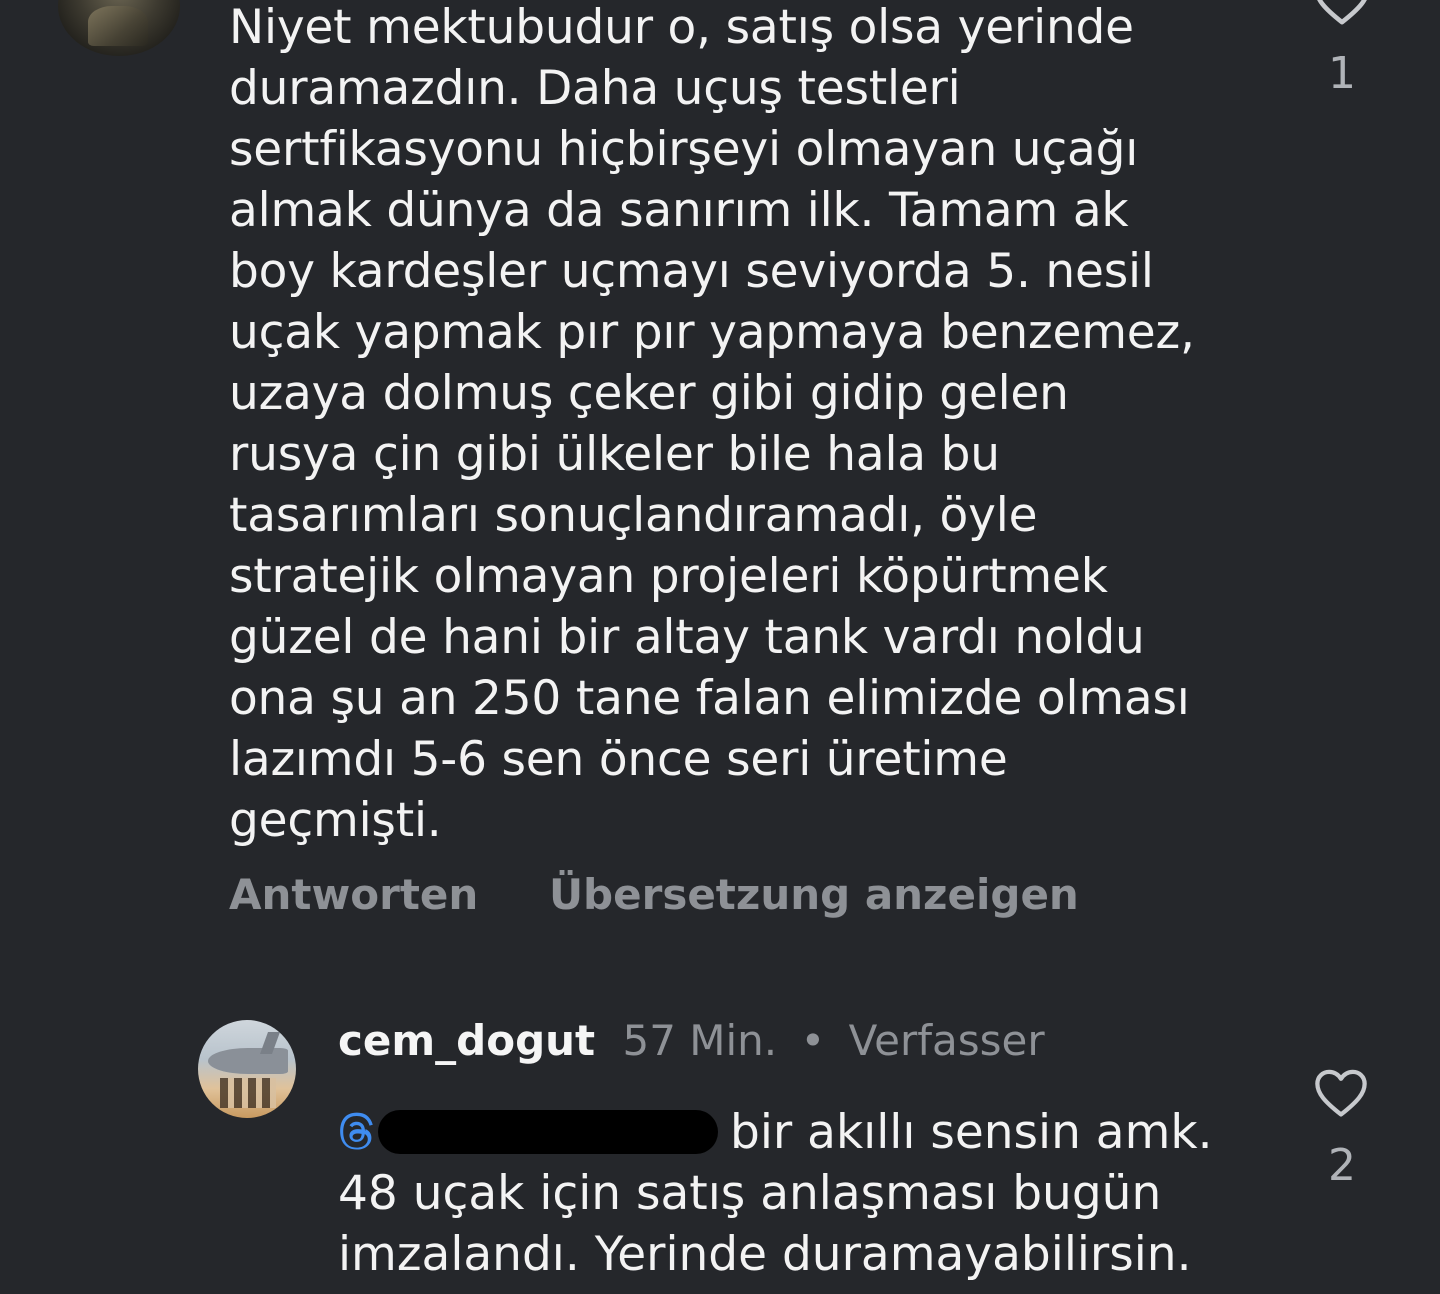 The height and width of the screenshot is (1294, 1440). I want to click on redacted-mention, so click(548, 1132).